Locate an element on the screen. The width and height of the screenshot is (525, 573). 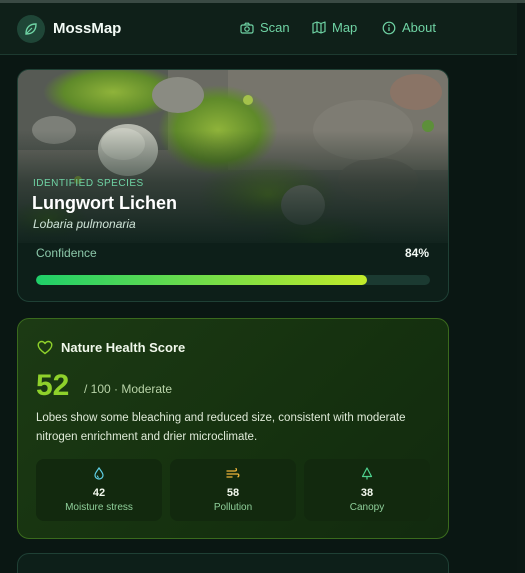
app-header: MossMap Scan Map About is located at coordinates (262, 29).